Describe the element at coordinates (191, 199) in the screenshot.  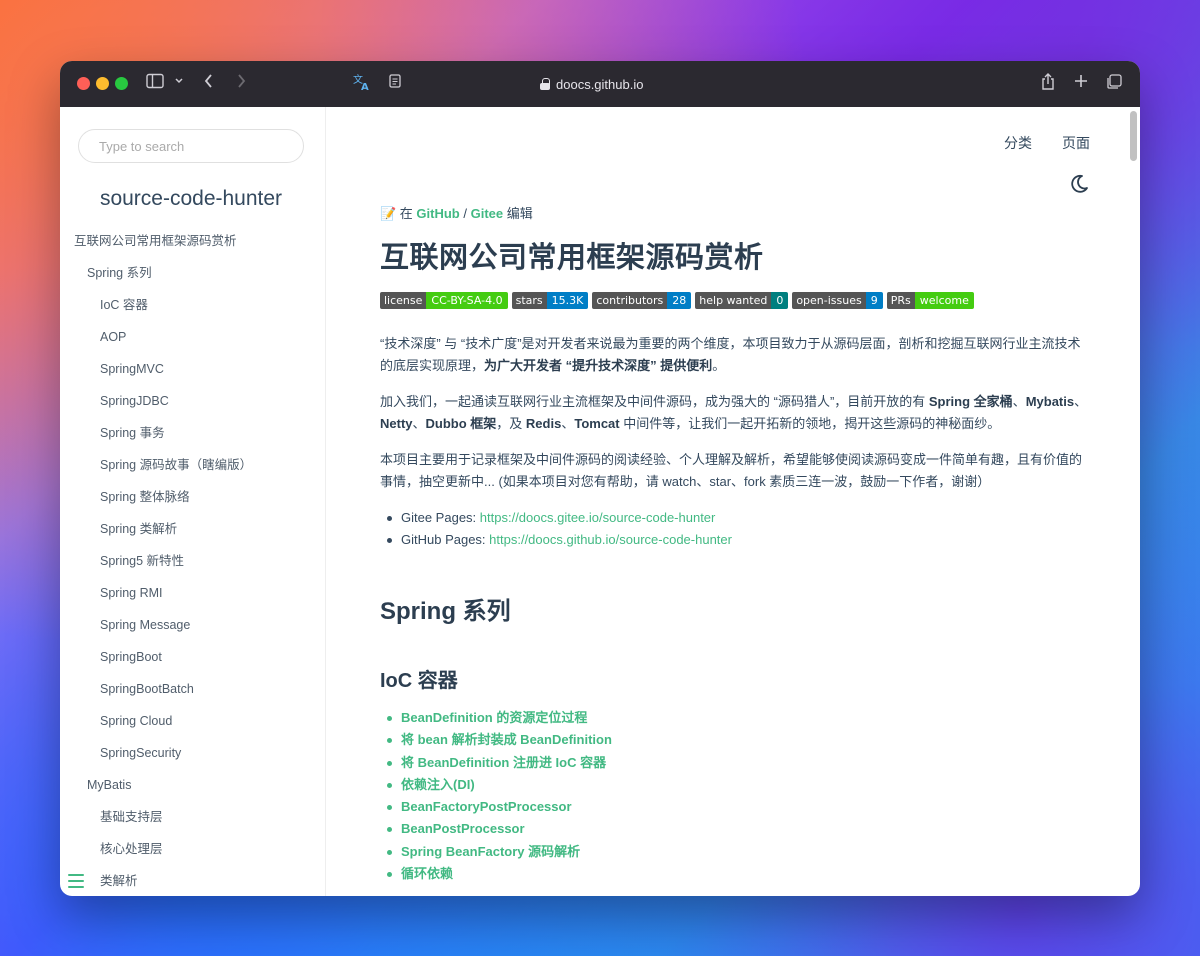
I see `app-name: source-code-hunter` at that location.